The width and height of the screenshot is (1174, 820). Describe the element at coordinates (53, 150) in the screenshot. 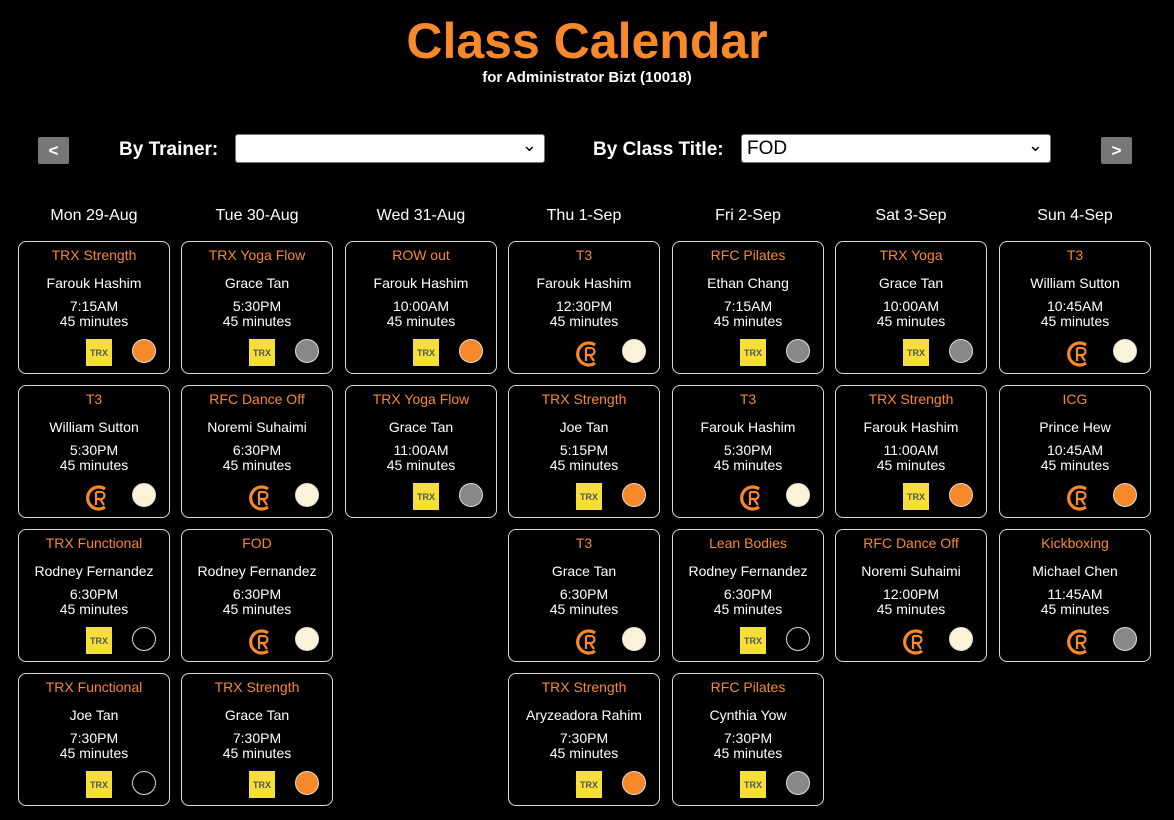

I see `prev-week-button: <` at that location.